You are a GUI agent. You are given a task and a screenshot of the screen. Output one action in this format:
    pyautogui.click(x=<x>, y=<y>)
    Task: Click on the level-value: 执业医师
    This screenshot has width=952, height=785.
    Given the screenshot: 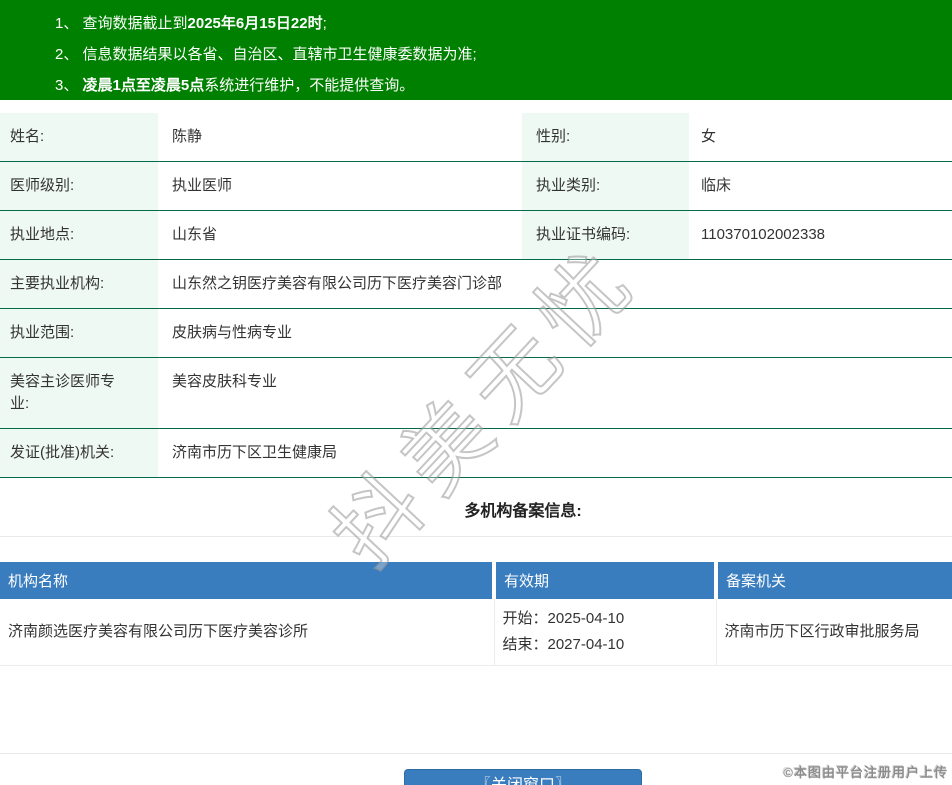 What is the action you would take?
    pyautogui.click(x=202, y=185)
    